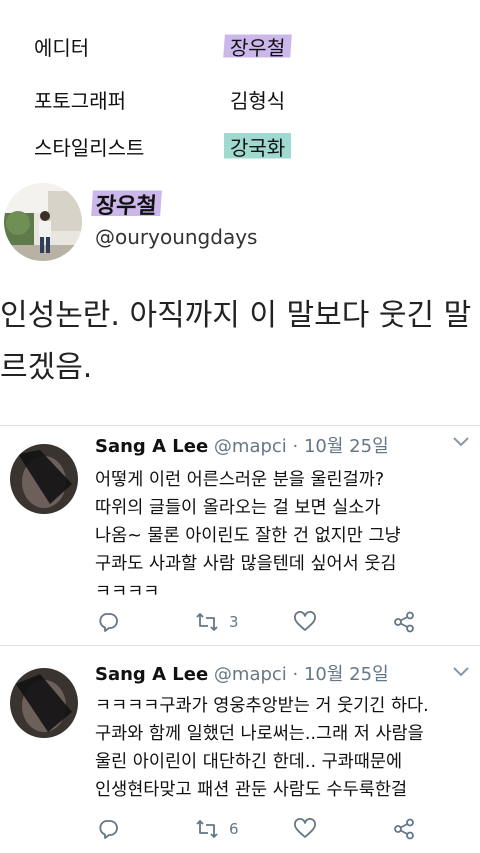  I want to click on retweet-count: 3, so click(234, 622).